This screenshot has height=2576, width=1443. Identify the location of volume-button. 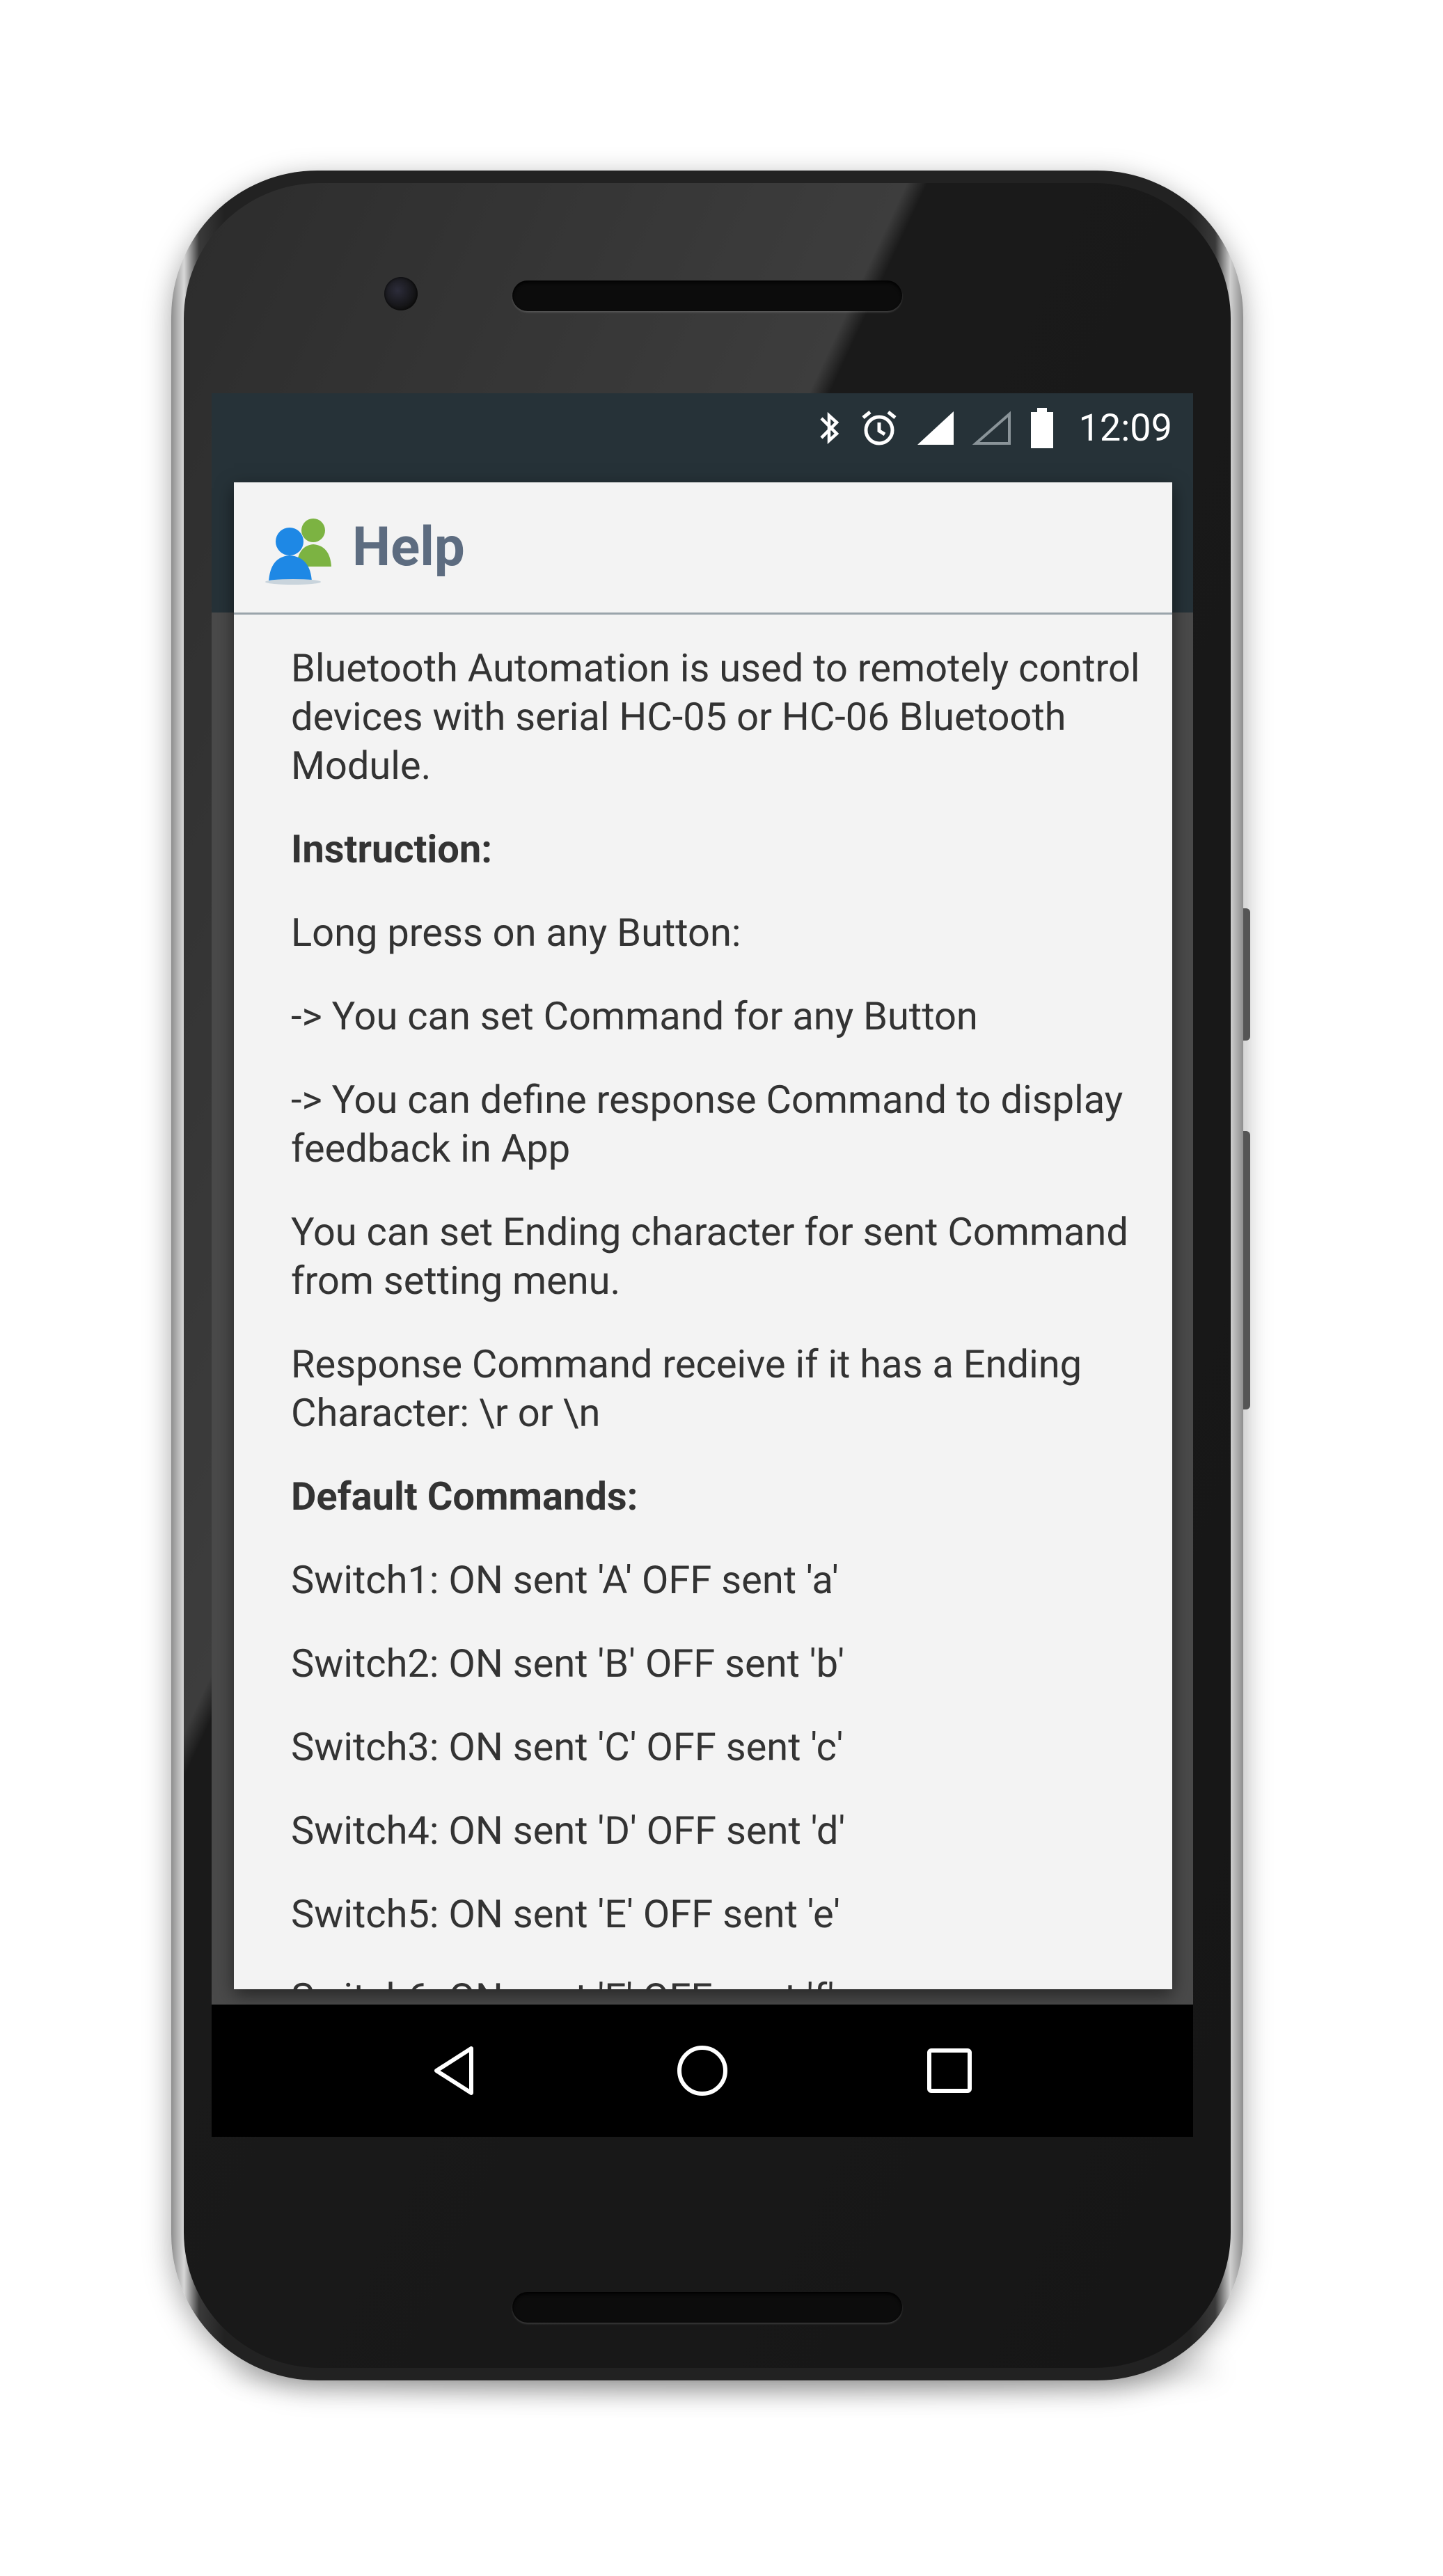
(1246, 1270).